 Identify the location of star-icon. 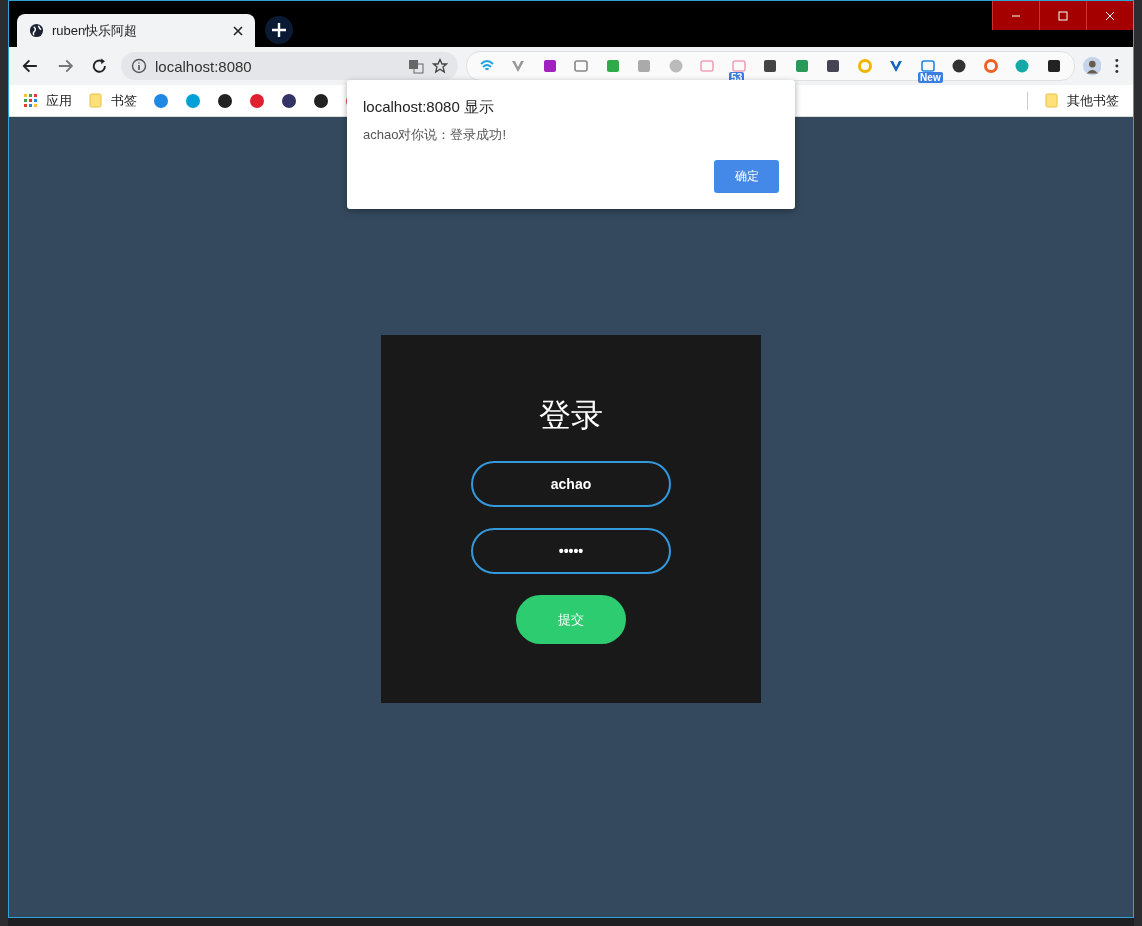
(440, 66).